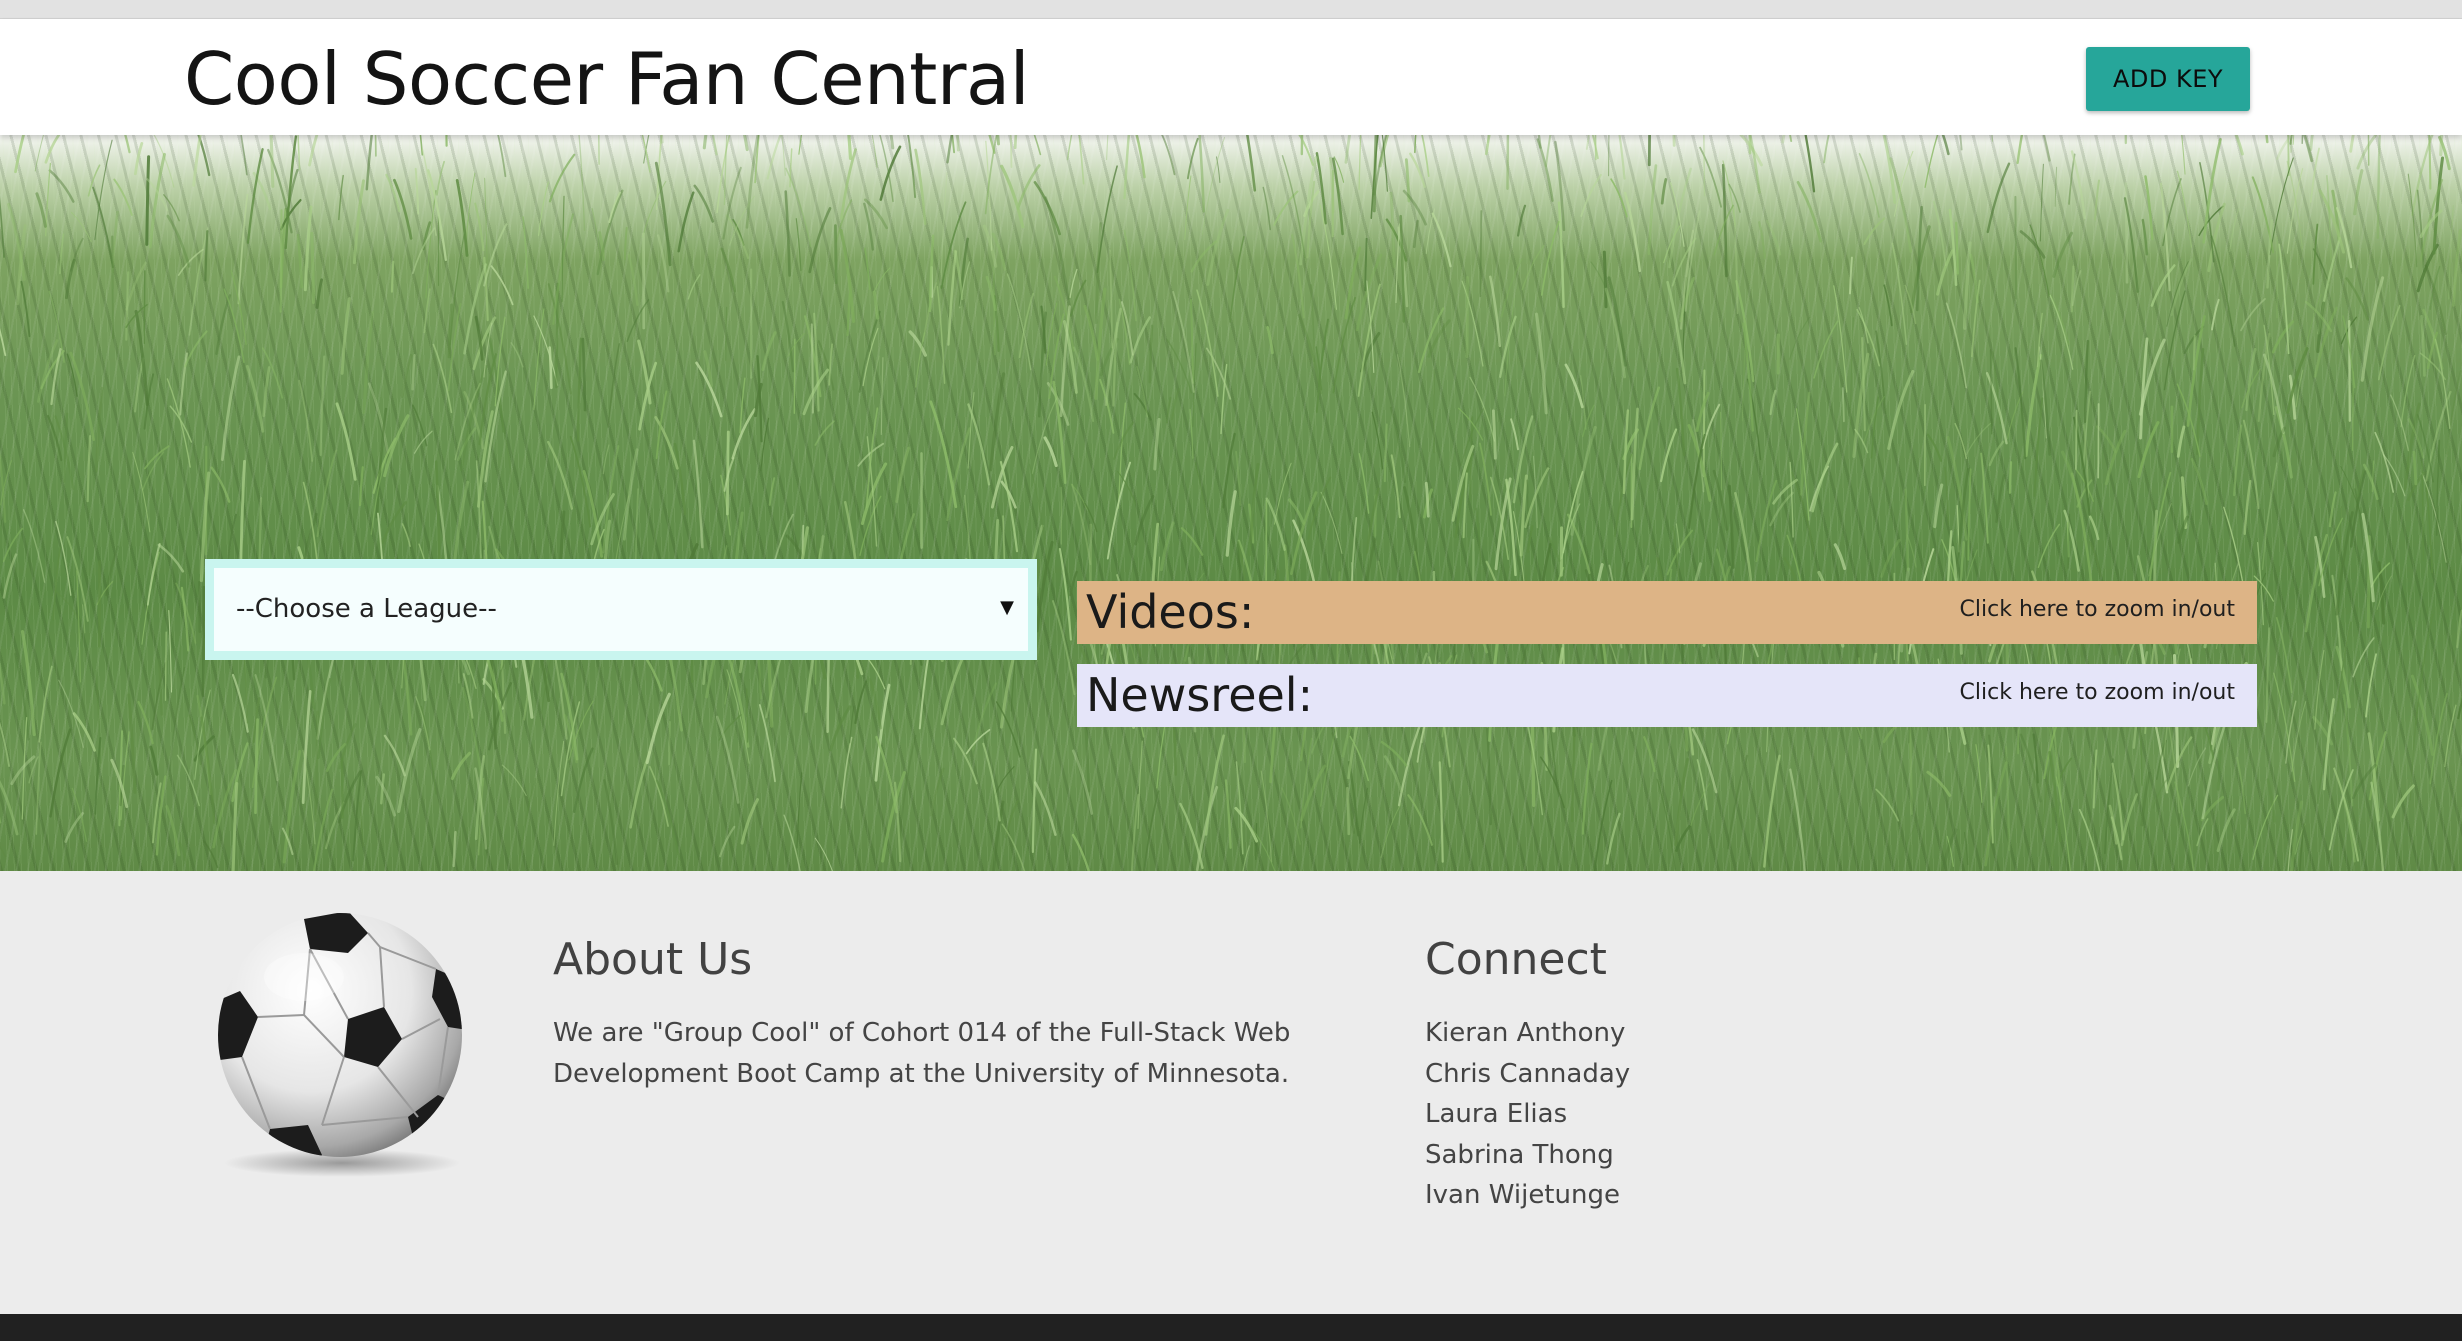  Describe the element at coordinates (621, 609) in the screenshot. I see `league-select: --Choose a League-- ▼` at that location.